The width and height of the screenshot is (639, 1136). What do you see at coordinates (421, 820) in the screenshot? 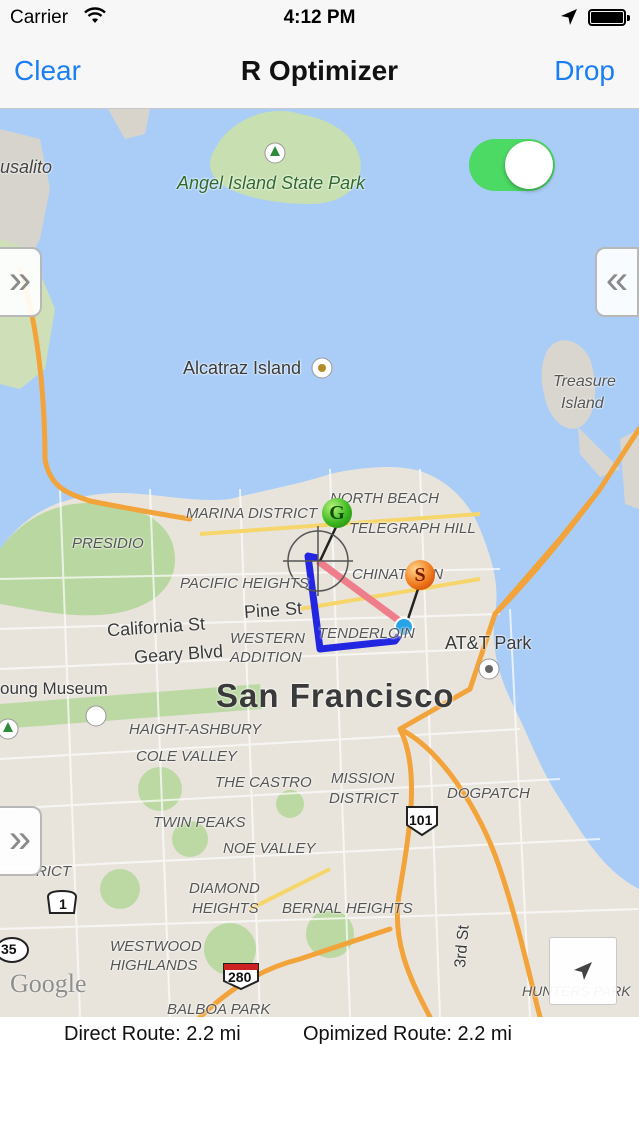
I see `highway-101-label: 101` at bounding box center [421, 820].